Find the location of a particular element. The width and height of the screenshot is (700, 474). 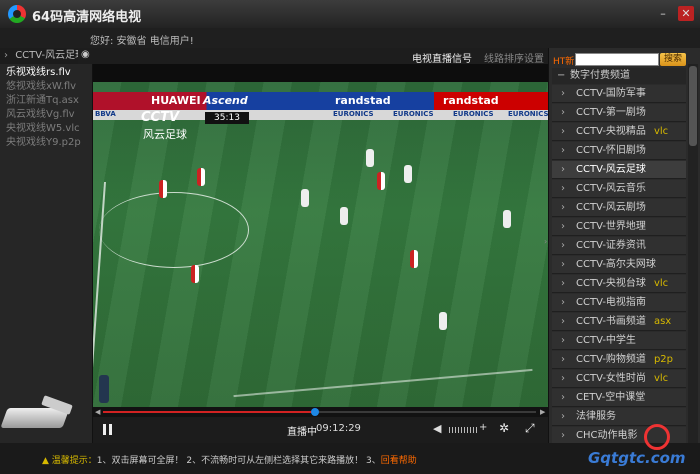

channel-label: CCTV-购物频道 is located at coordinates (611, 359).